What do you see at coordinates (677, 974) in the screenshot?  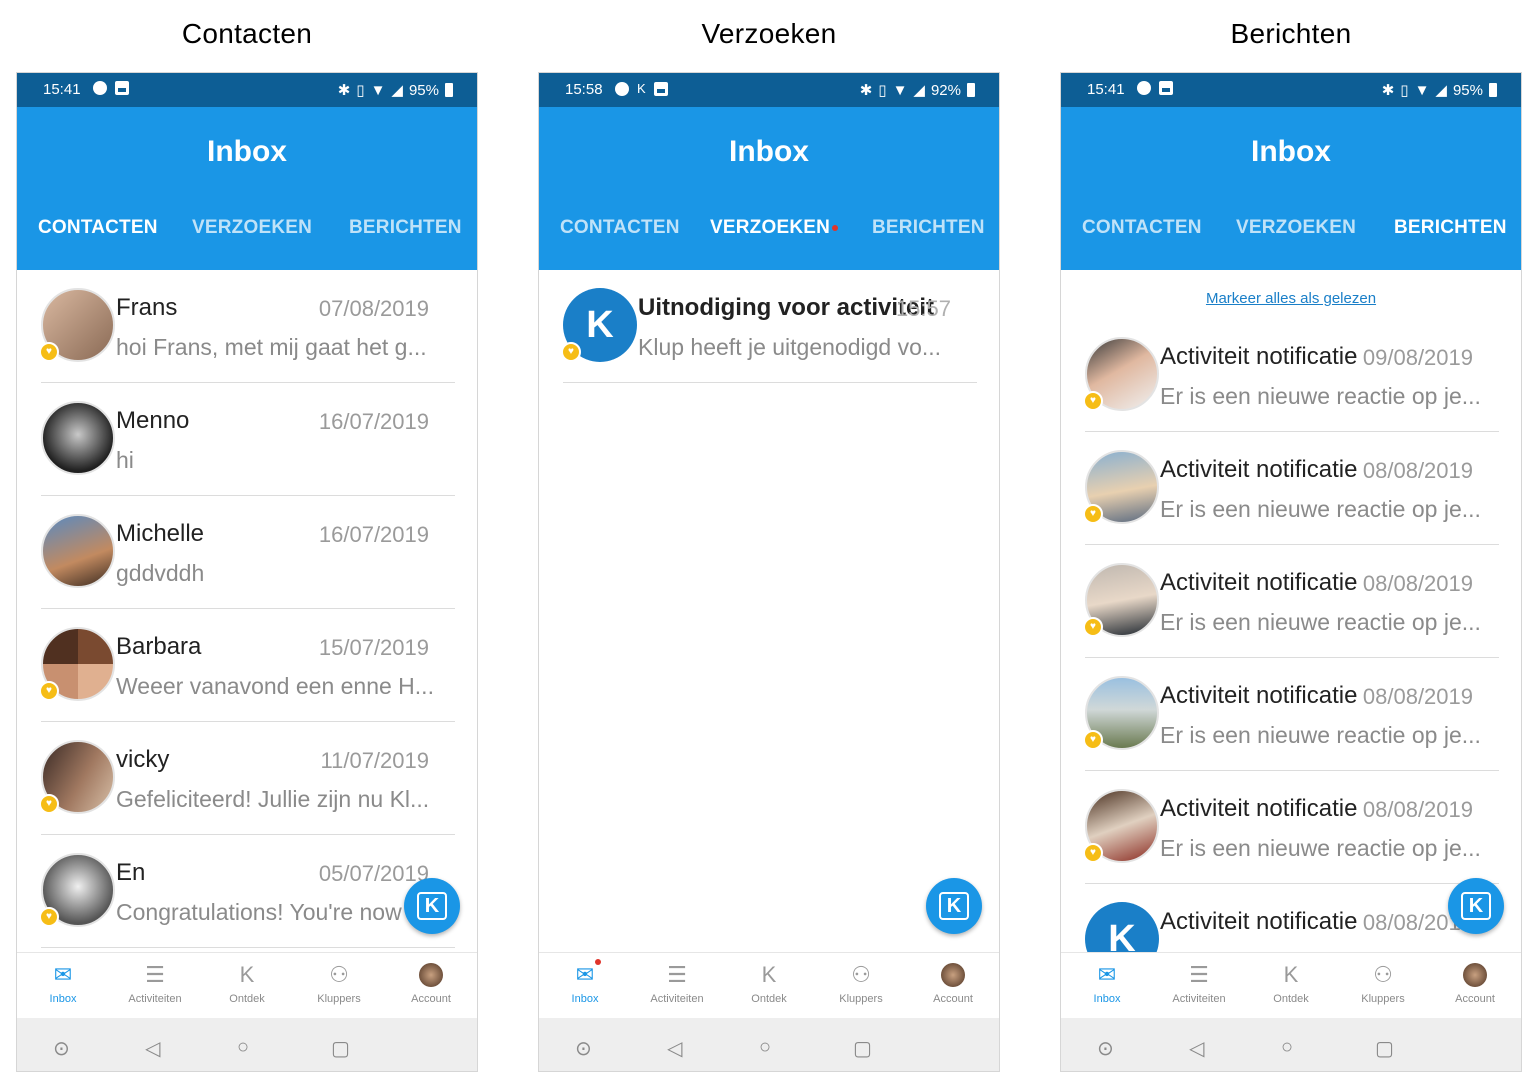 I see `list-icon: ☰` at bounding box center [677, 974].